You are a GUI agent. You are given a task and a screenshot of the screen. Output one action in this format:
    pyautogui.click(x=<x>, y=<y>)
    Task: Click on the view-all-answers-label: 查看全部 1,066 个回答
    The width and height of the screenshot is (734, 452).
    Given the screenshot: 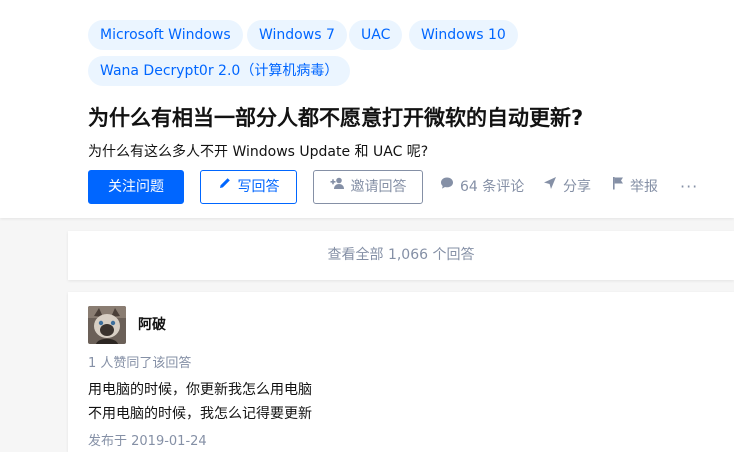 What is the action you would take?
    pyautogui.click(x=401, y=255)
    